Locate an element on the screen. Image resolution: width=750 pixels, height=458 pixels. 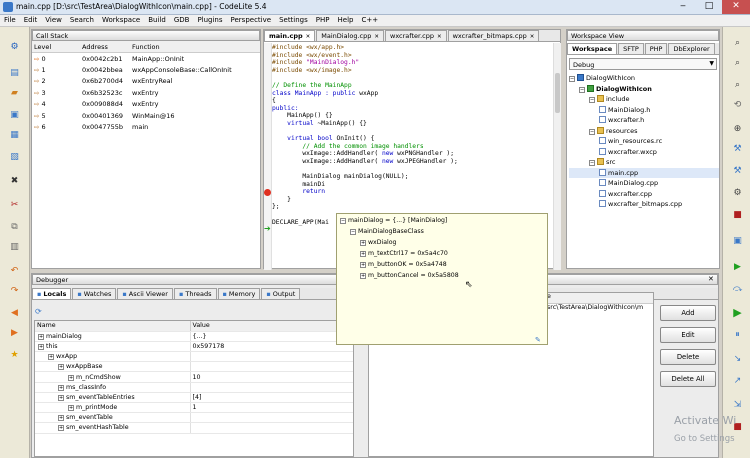
debugger-tab: ▪ Output is located at coordinates (281, 293).